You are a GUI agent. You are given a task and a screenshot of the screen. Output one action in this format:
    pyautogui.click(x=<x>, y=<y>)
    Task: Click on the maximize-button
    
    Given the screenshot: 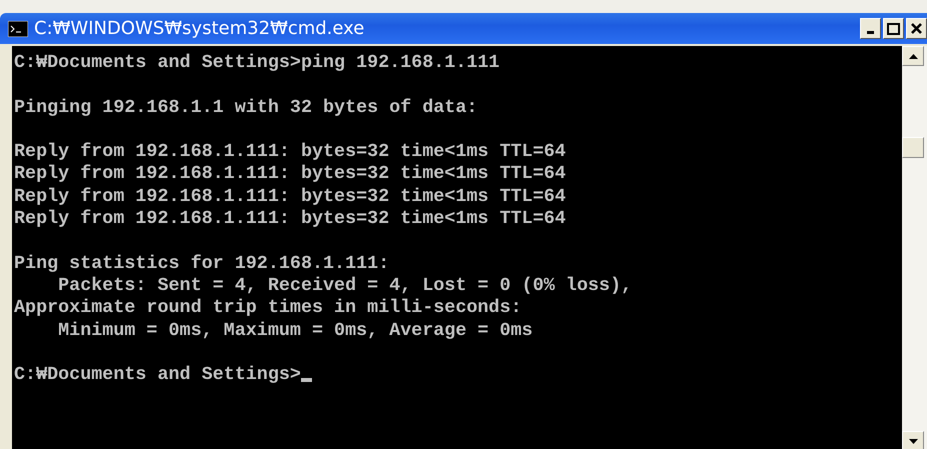 What is the action you would take?
    pyautogui.click(x=893, y=28)
    